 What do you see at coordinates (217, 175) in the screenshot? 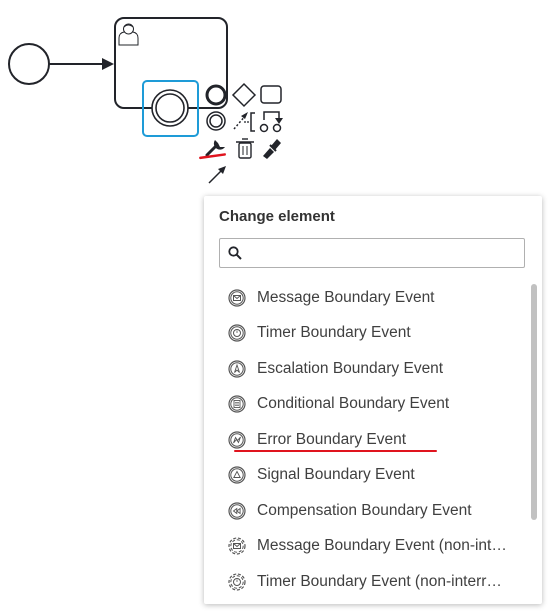
I see `arrow-connect-icon` at bounding box center [217, 175].